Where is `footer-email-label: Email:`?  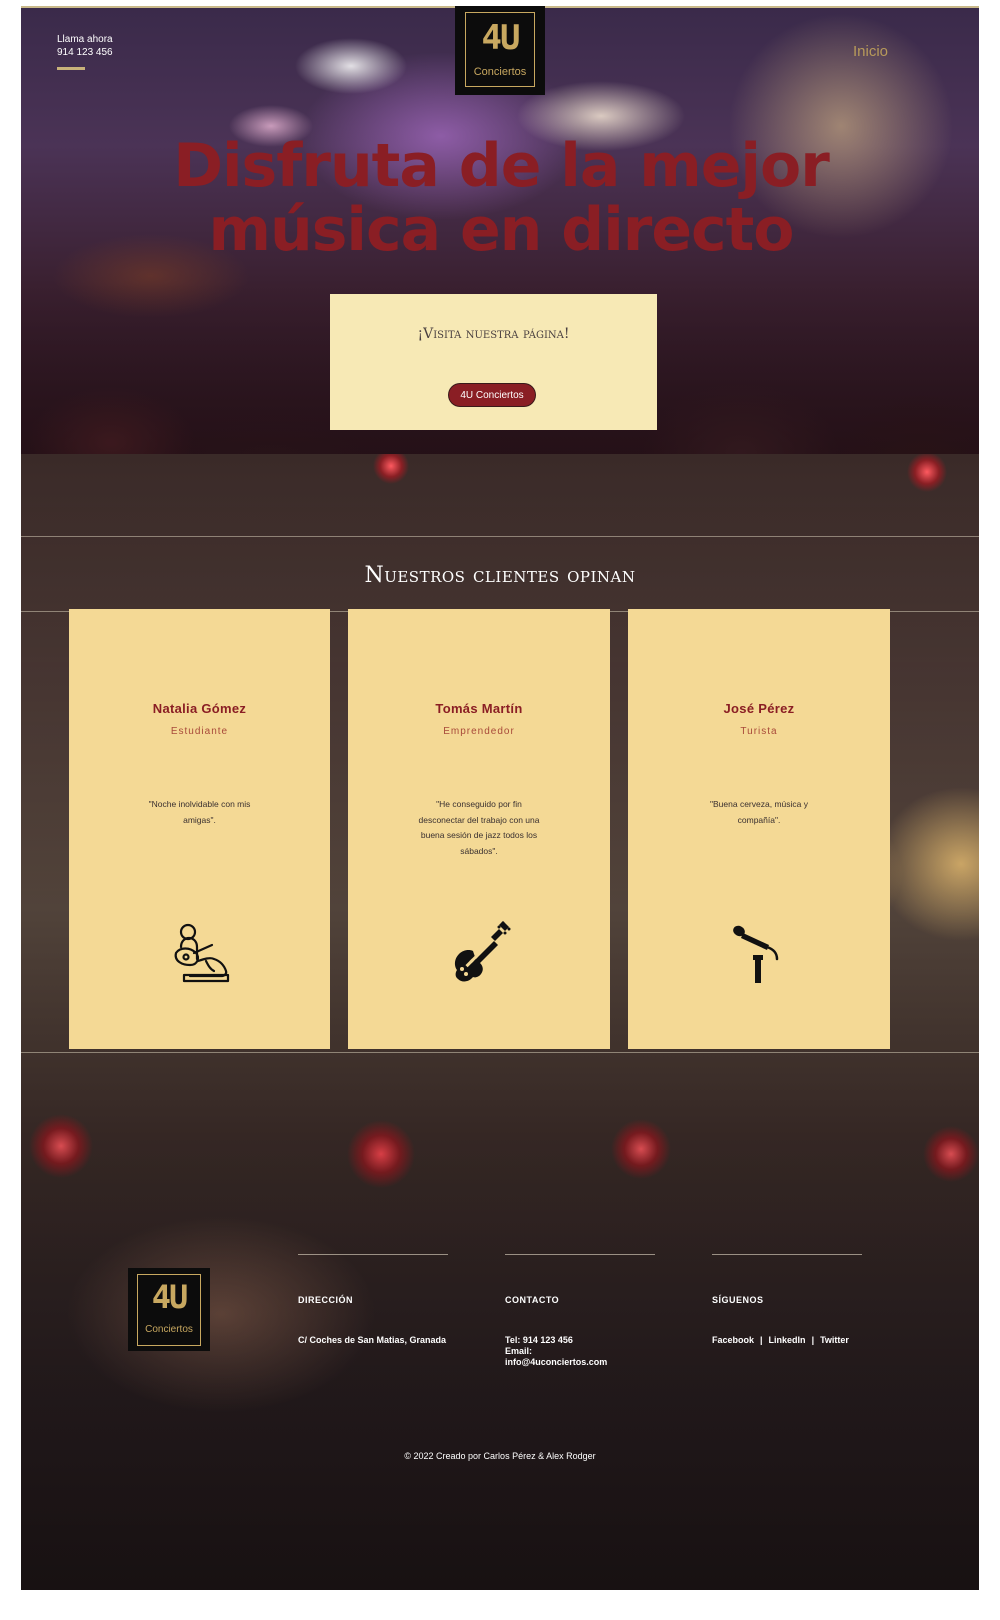
footer-email-label: Email: is located at coordinates (519, 1351).